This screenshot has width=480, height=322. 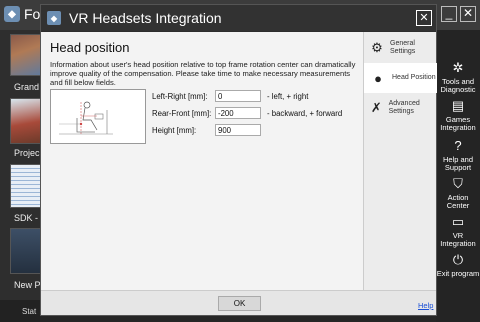 What do you see at coordinates (90, 47) in the screenshot?
I see `section-heading: Head position` at bounding box center [90, 47].